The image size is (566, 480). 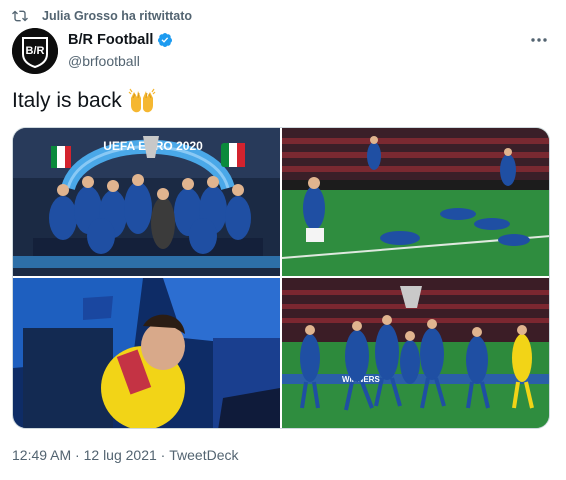 I want to click on raising-hands-emoji-icon, so click(x=142, y=100).